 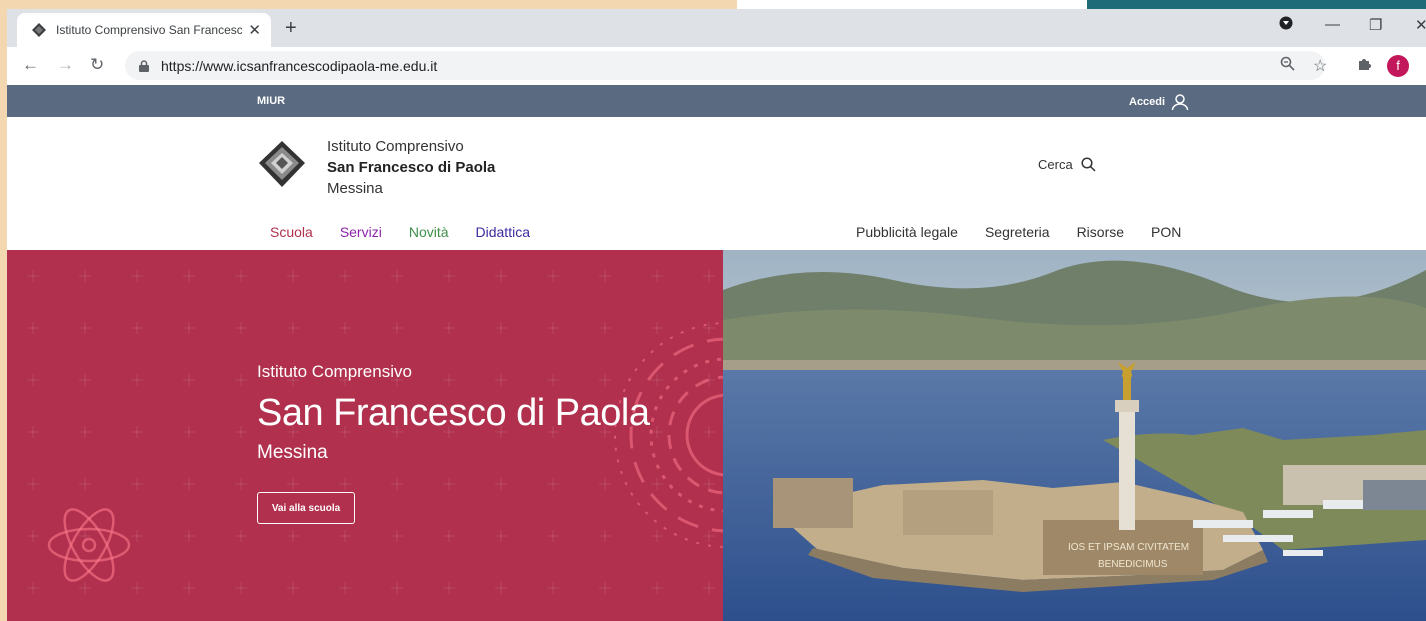 What do you see at coordinates (1375, 25) in the screenshot?
I see `restore-icon: ❐` at bounding box center [1375, 25].